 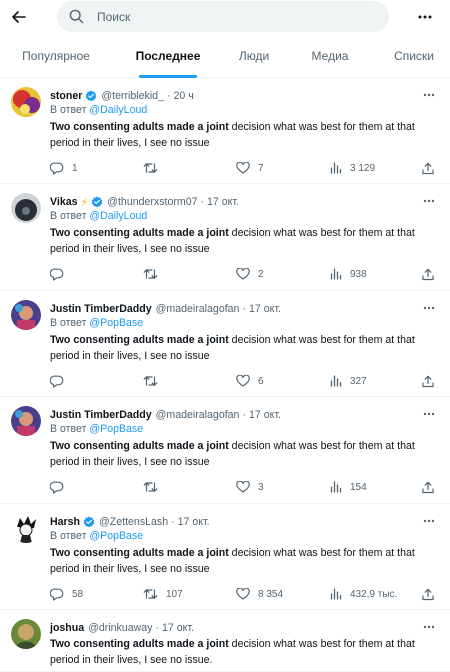 I want to click on author-handle: @ZettensLash, so click(x=133, y=522).